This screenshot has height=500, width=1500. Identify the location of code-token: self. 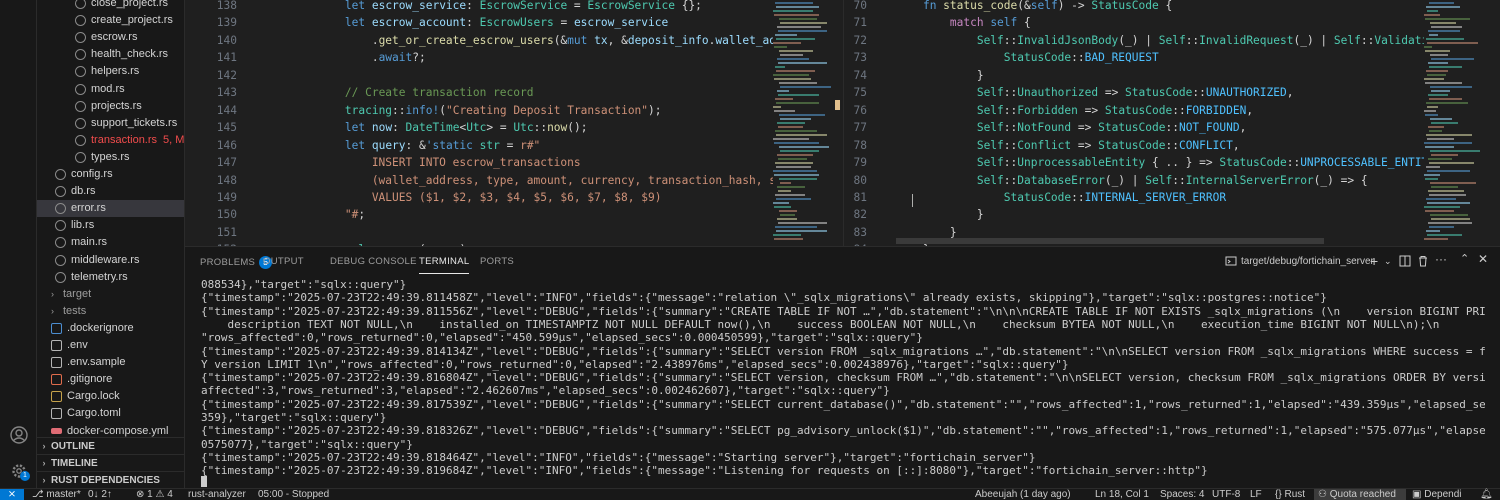
(1004, 23).